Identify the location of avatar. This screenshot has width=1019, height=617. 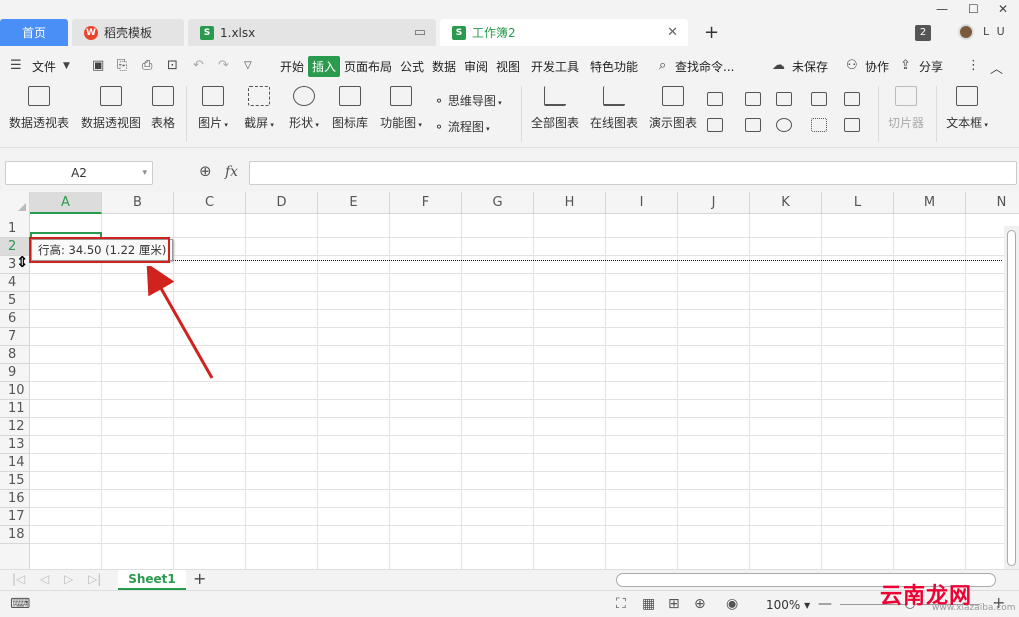
(966, 32).